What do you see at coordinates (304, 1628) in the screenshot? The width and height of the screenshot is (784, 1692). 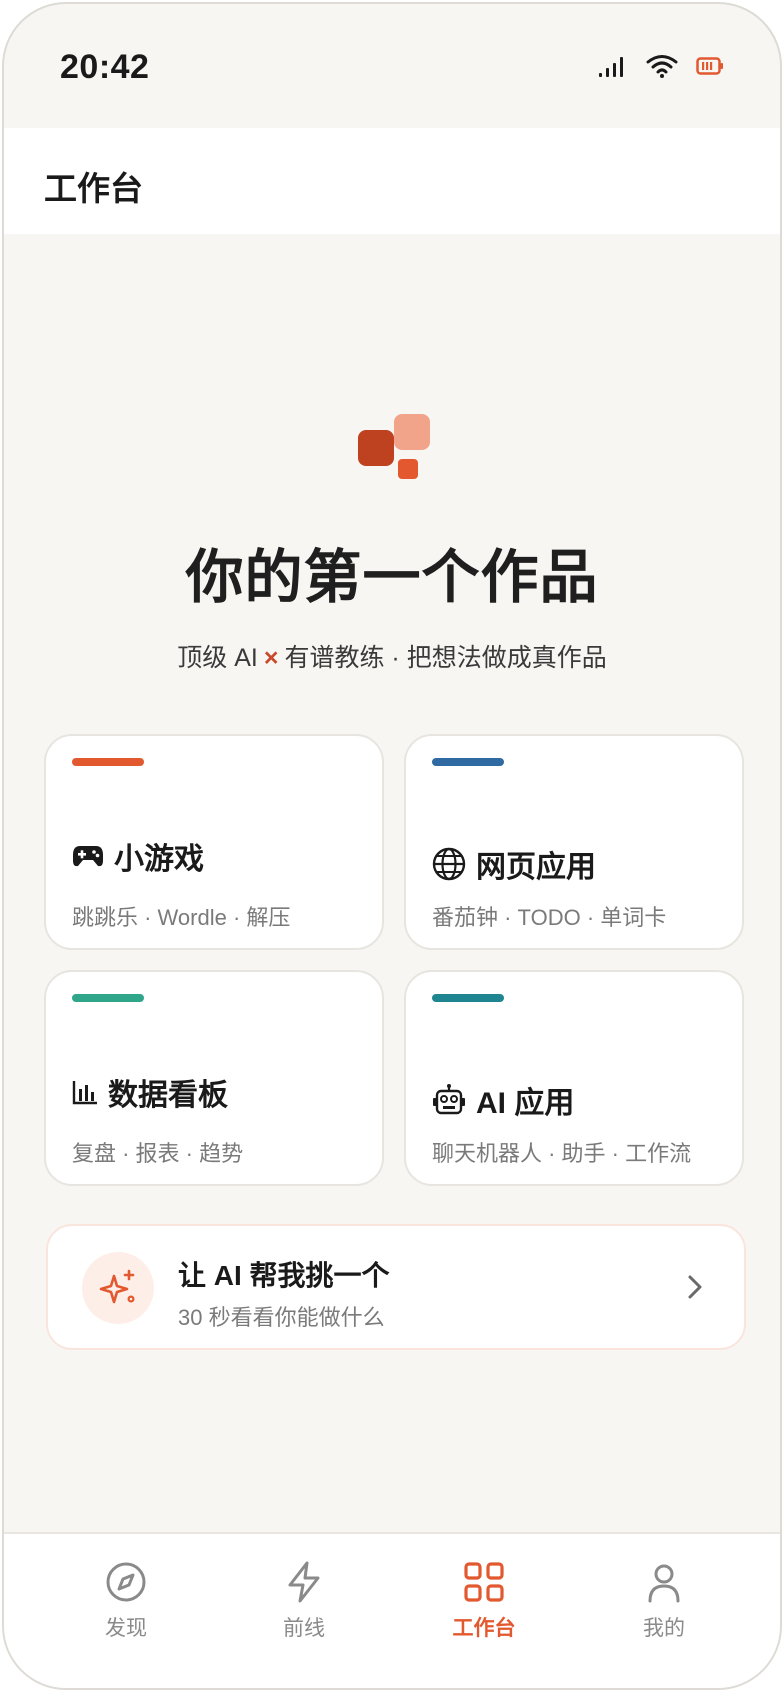 I see `nav-label: 前线` at bounding box center [304, 1628].